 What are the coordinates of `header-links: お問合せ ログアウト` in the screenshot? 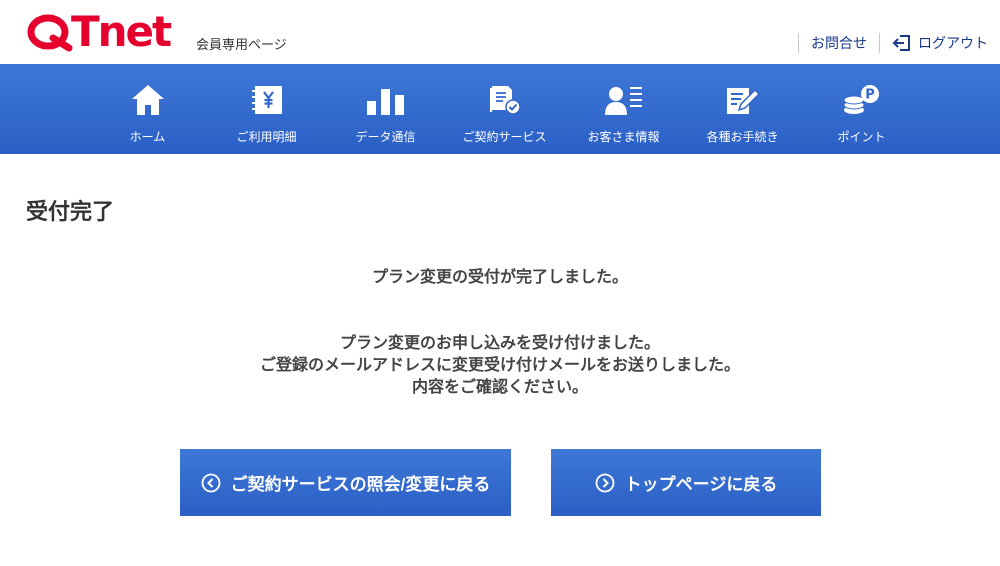 It's located at (899, 43).